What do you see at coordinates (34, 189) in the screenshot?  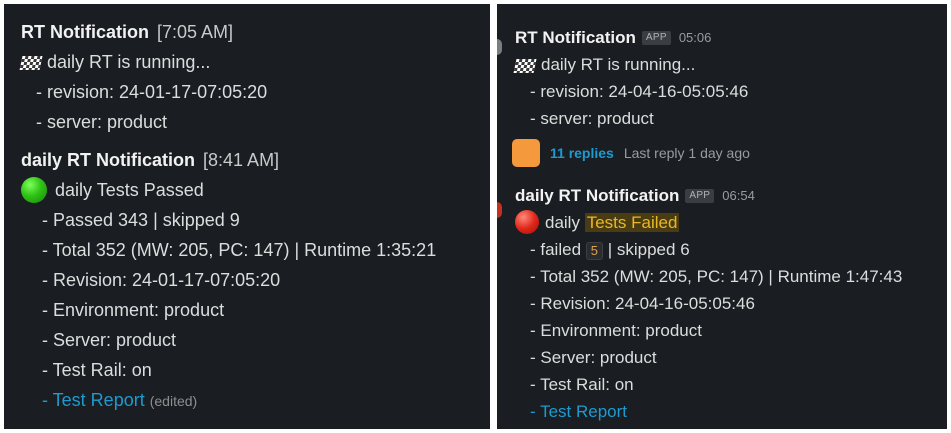 I see `green-circle-icon` at bounding box center [34, 189].